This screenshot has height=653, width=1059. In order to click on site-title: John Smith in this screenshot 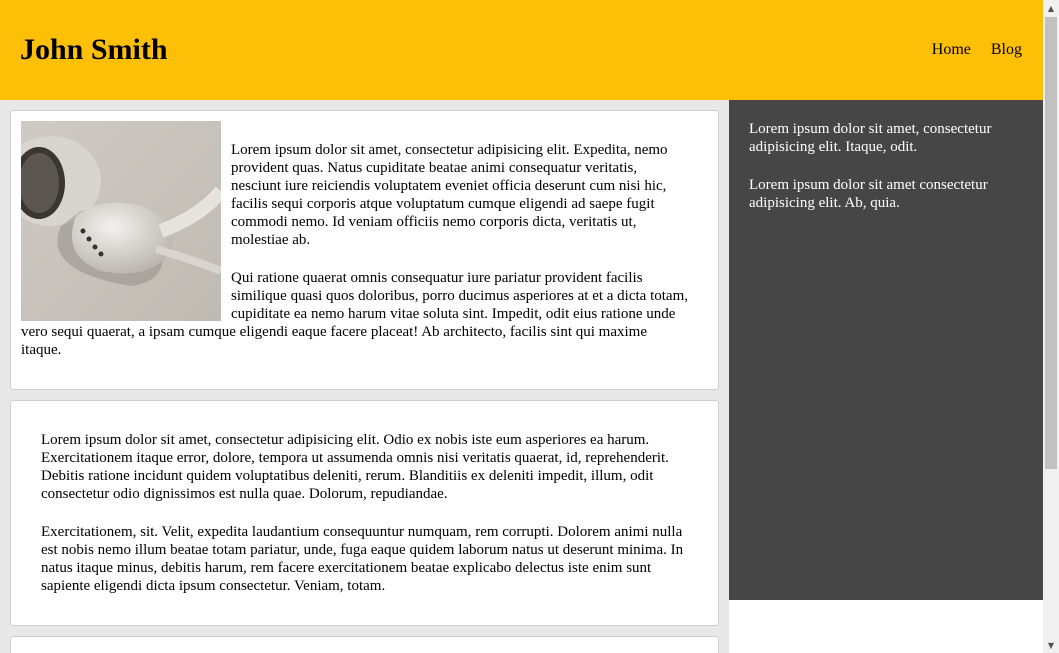, I will do `click(94, 49)`.